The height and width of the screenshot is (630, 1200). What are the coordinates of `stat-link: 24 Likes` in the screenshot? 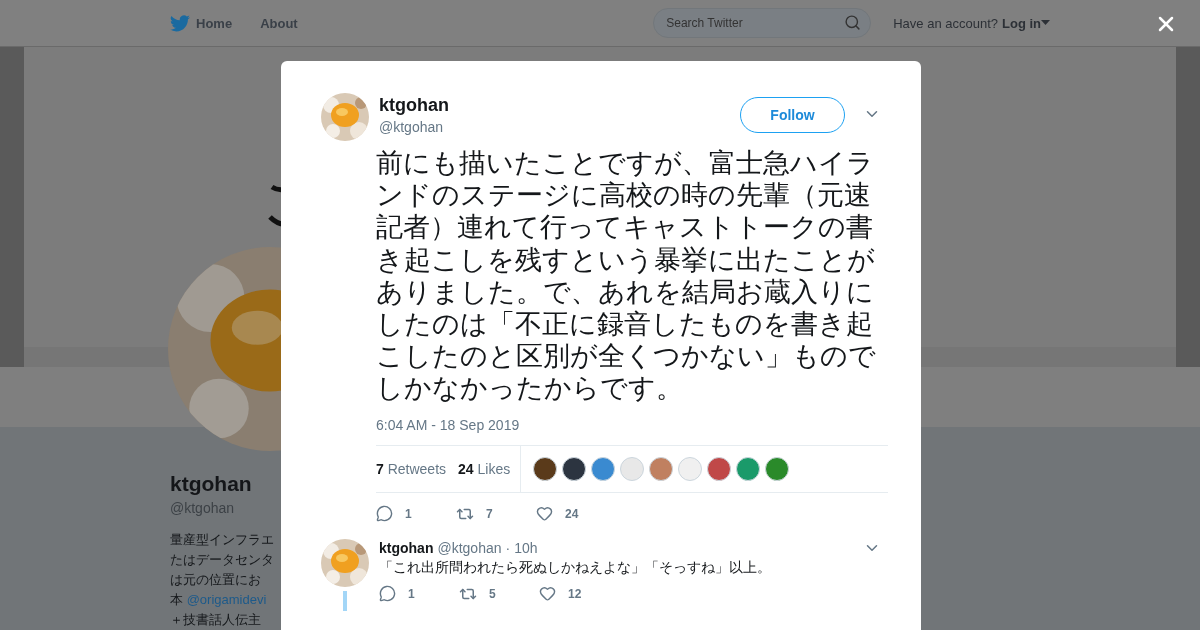 It's located at (484, 468).